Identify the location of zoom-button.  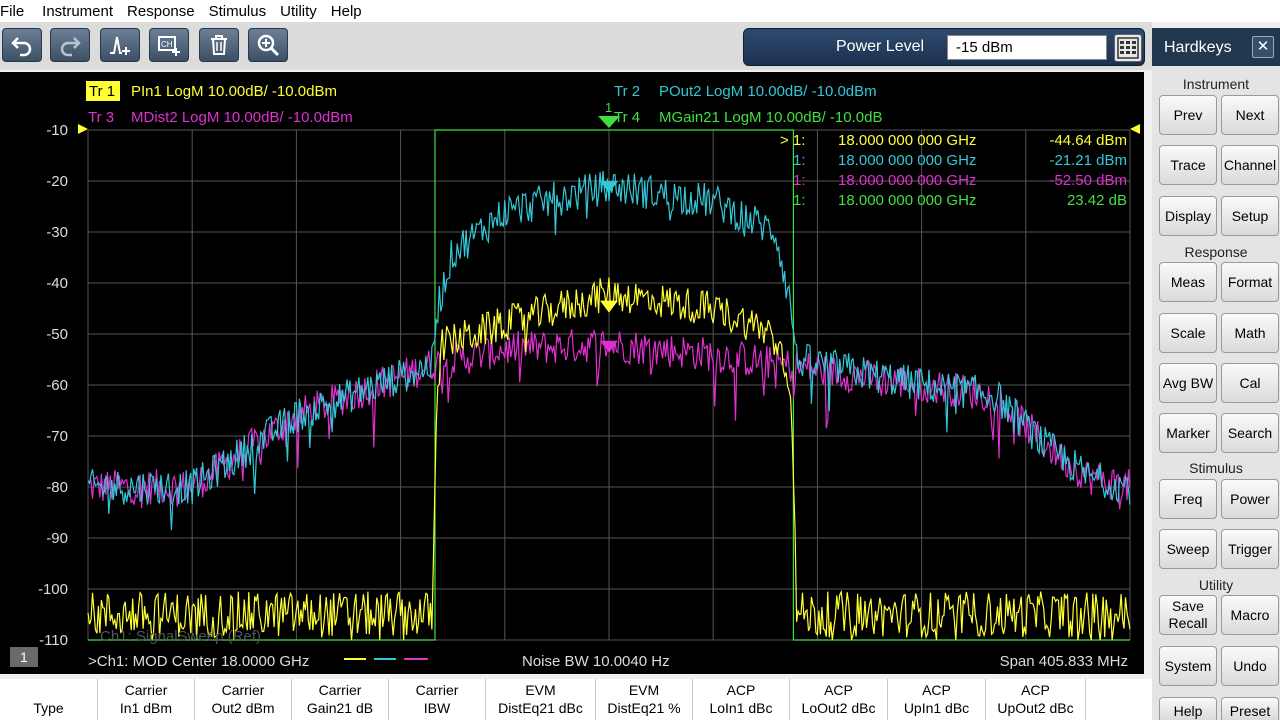
(268, 45).